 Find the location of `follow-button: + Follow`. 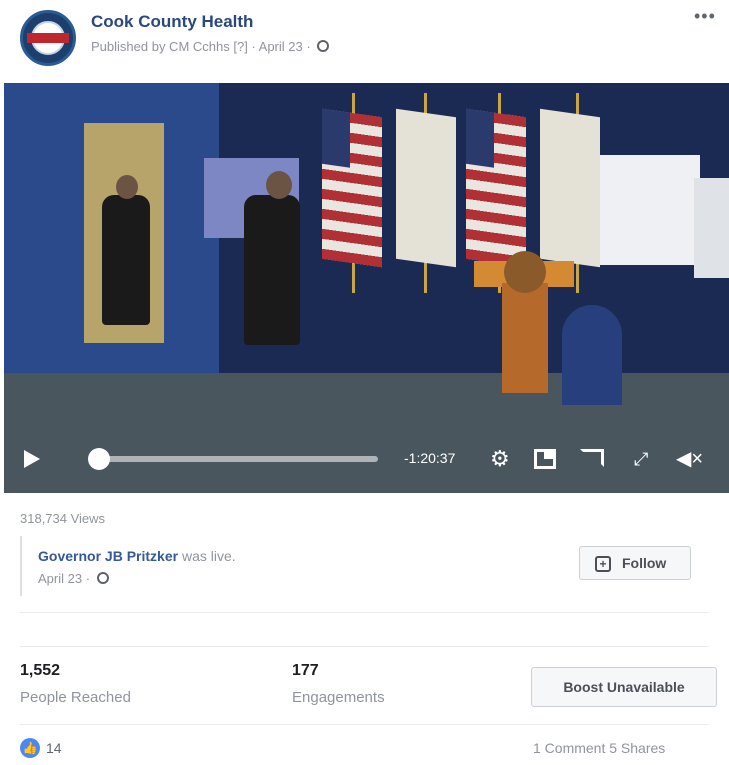

follow-button: + Follow is located at coordinates (635, 563).